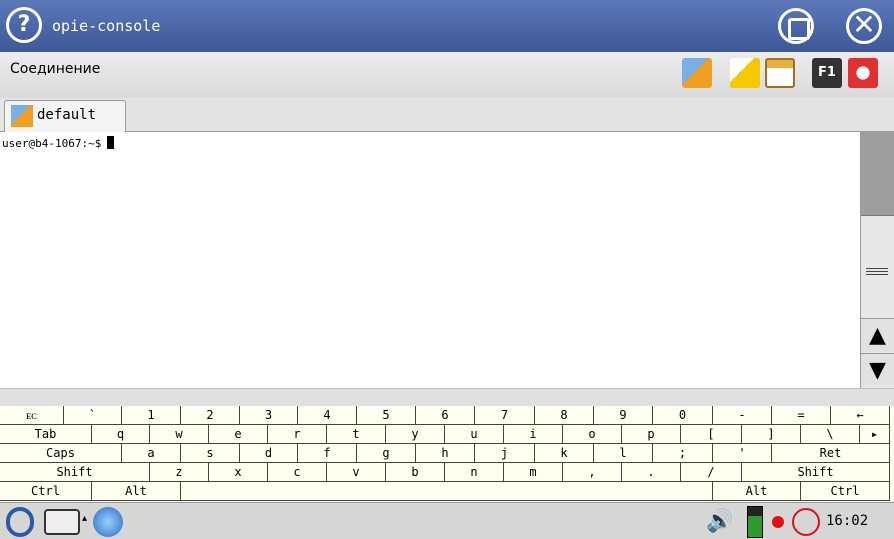 This screenshot has width=894, height=539. Describe the element at coordinates (179, 434) in the screenshot. I see `key: w` at that location.